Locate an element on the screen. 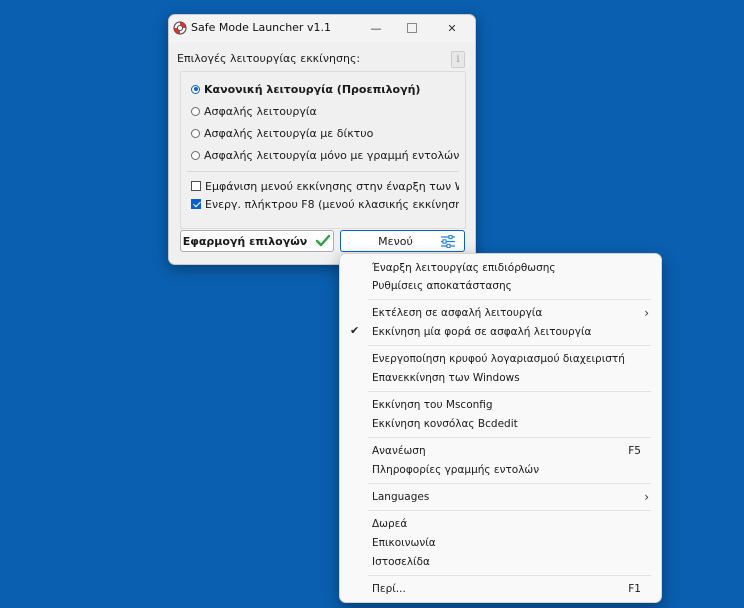  close-icon: ✕ is located at coordinates (452, 28).